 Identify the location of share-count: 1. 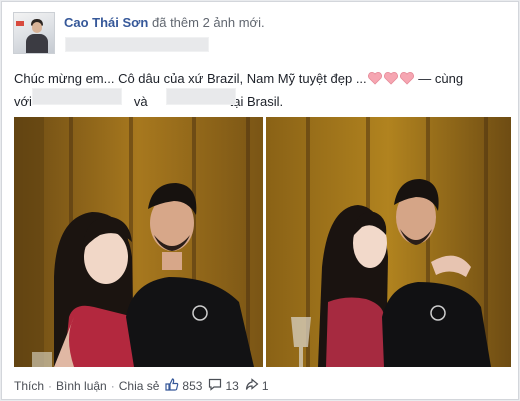
(265, 386).